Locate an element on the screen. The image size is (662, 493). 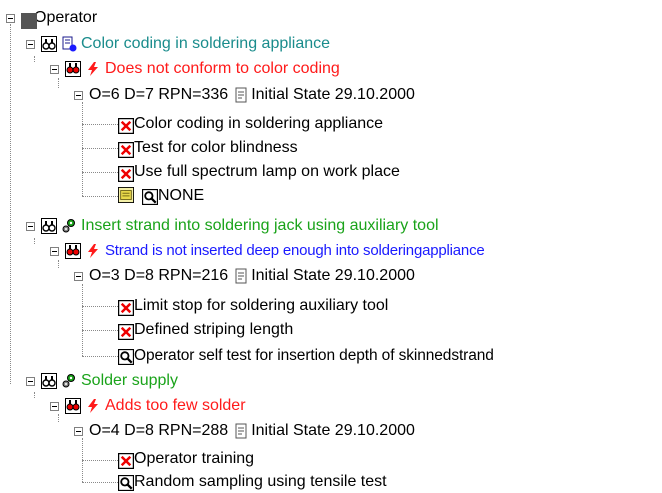
measure-label: Limit stop for soldering auxiliary tool is located at coordinates (261, 305).